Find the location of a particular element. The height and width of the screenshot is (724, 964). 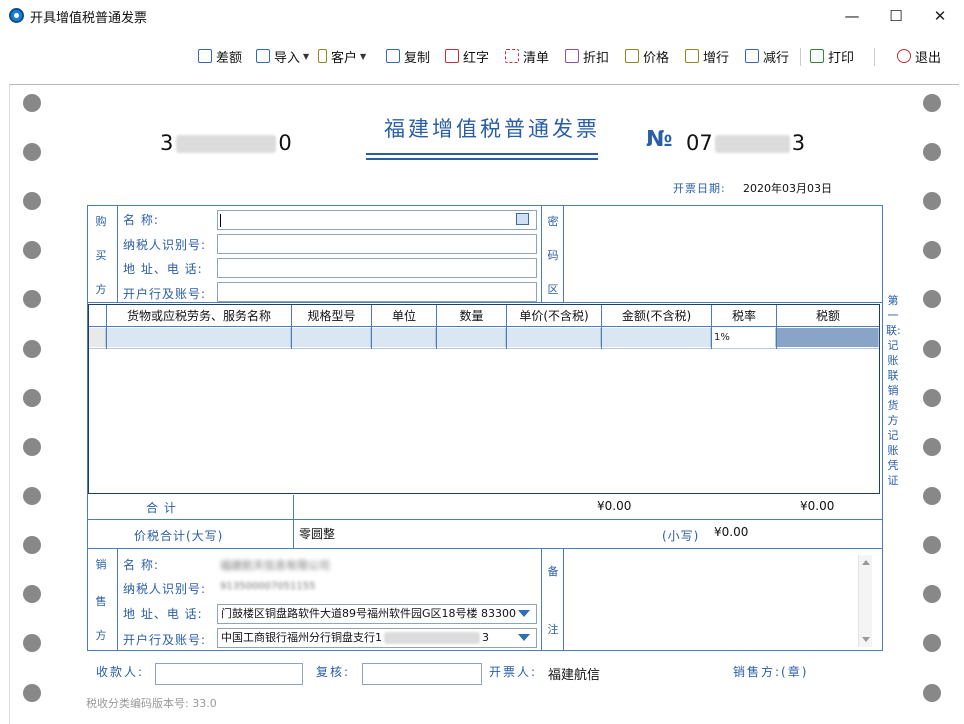

seller-address-select: 门鼓楼区铜盘路软件大道89号福州软件园G区18号楼 83300 is located at coordinates (377, 614).